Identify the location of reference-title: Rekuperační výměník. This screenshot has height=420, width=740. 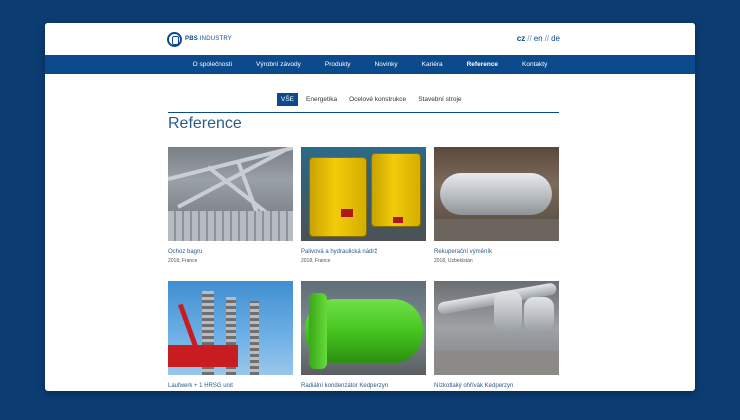
(496, 252).